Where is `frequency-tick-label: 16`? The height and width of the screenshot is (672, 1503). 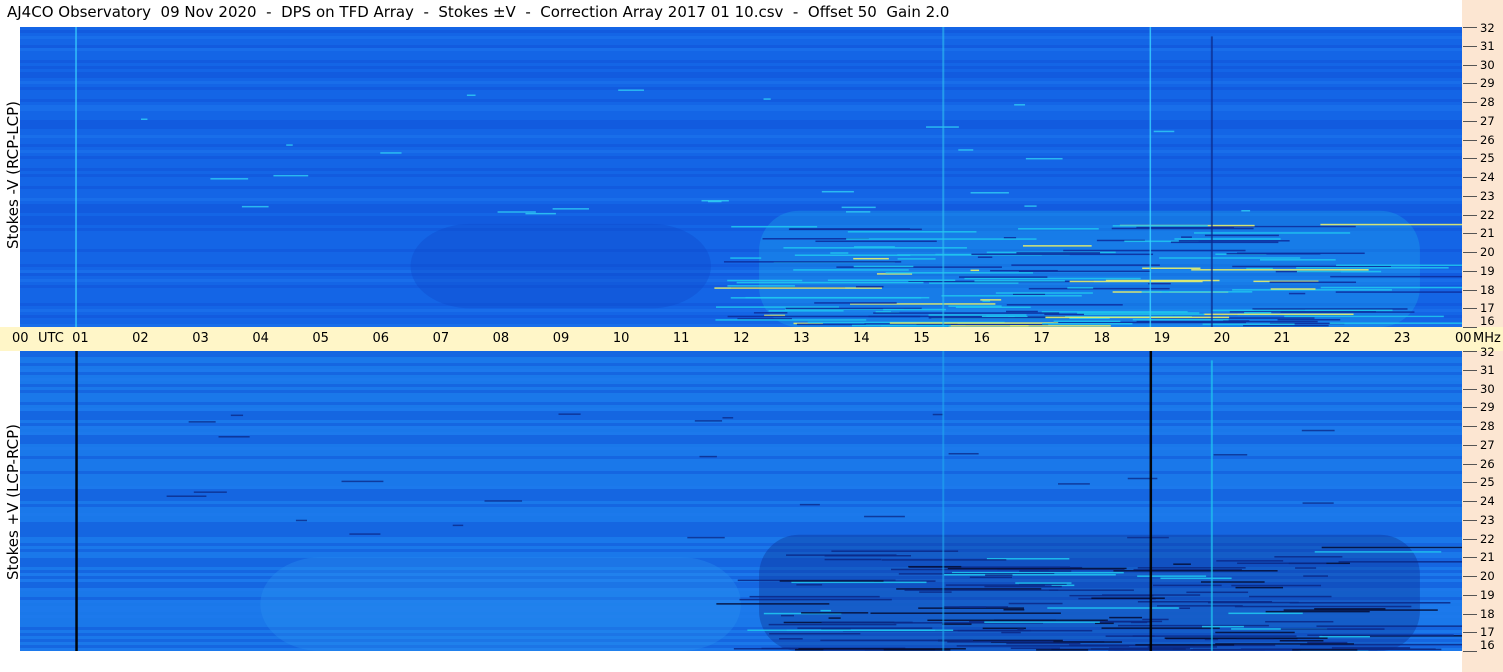
frequency-tick-label: 16 is located at coordinates (1487, 645).